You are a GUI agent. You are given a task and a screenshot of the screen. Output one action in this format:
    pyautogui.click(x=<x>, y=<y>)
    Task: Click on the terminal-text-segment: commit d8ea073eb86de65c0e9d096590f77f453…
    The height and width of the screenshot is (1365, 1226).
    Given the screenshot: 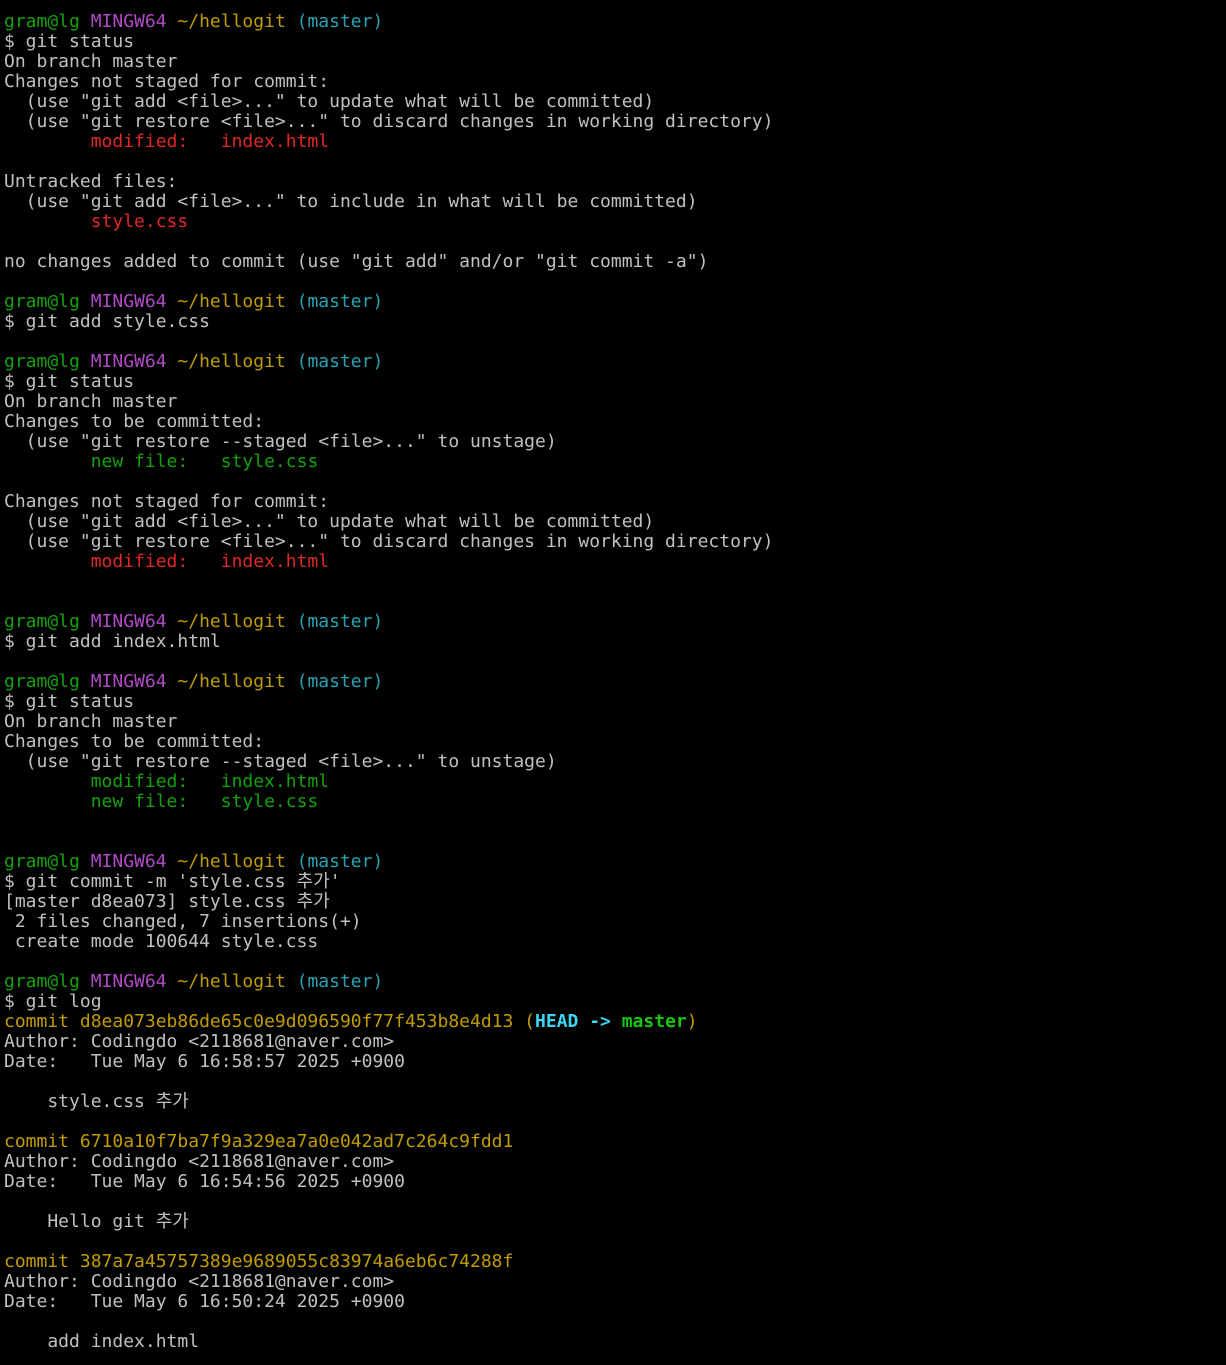 What is the action you would take?
    pyautogui.click(x=264, y=1022)
    